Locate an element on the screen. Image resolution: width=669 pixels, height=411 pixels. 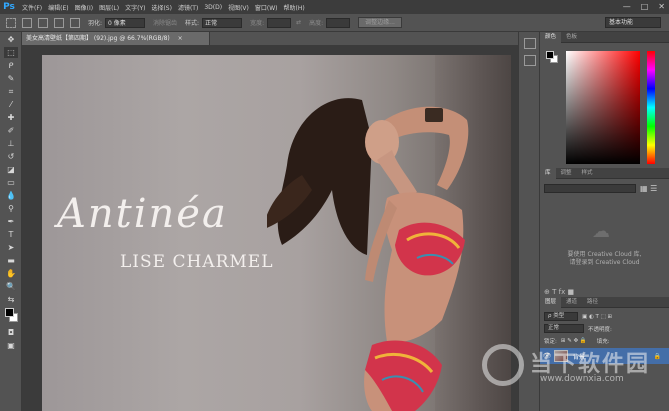
subtract-selection-icon is located at coordinates (59, 22).